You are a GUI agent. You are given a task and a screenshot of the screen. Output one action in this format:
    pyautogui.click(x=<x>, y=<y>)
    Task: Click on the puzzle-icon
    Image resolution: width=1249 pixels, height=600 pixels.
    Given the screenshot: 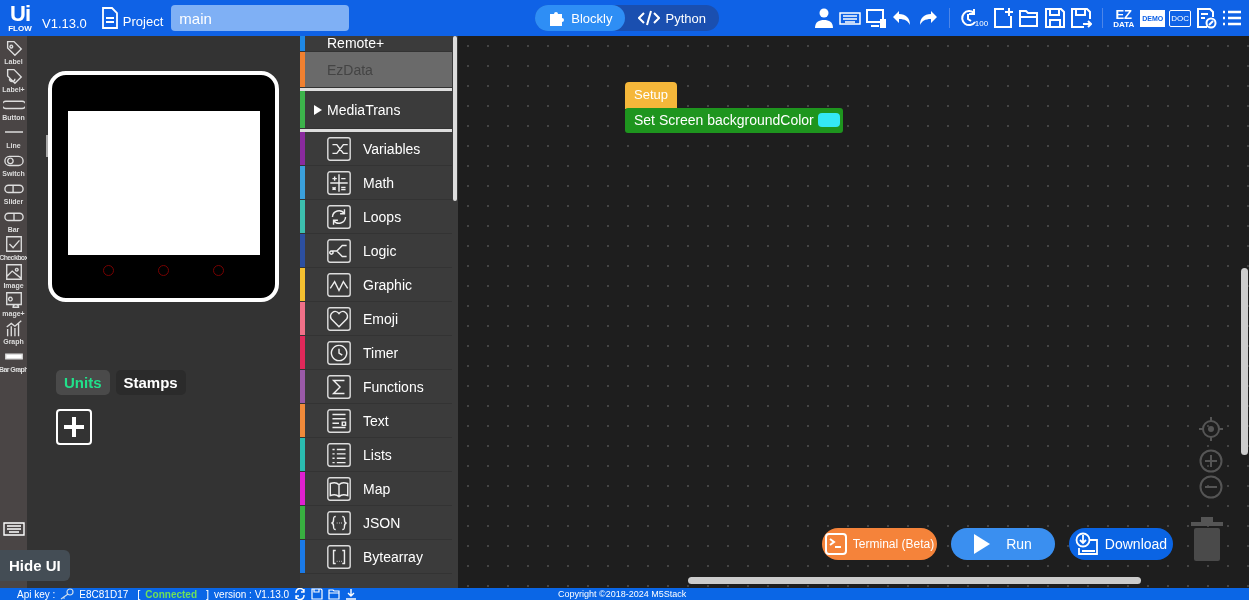 What is the action you would take?
    pyautogui.click(x=557, y=18)
    